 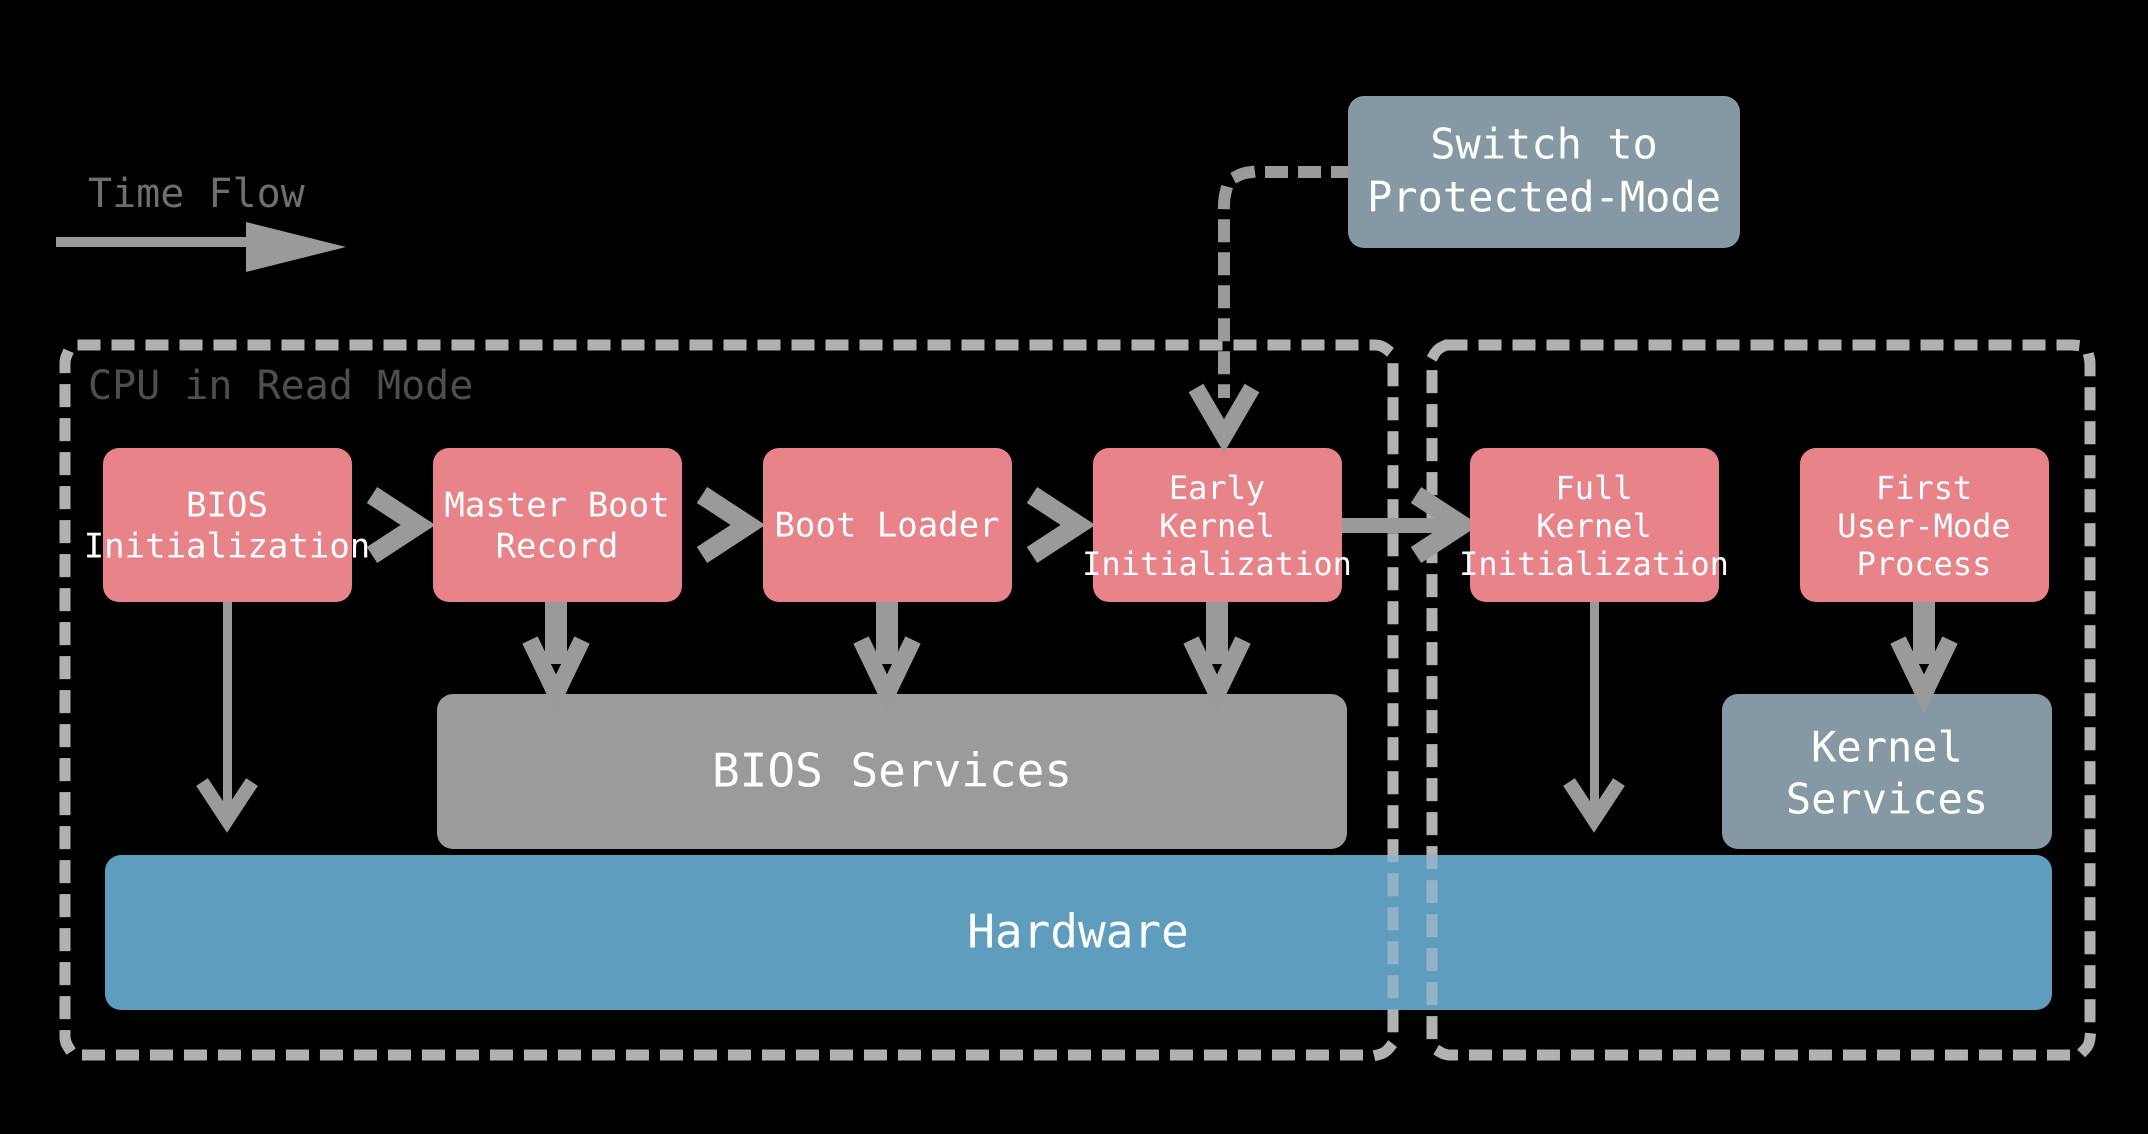 What do you see at coordinates (1594, 717) in the screenshot?
I see `arrow-full-kernel-to-hardware` at bounding box center [1594, 717].